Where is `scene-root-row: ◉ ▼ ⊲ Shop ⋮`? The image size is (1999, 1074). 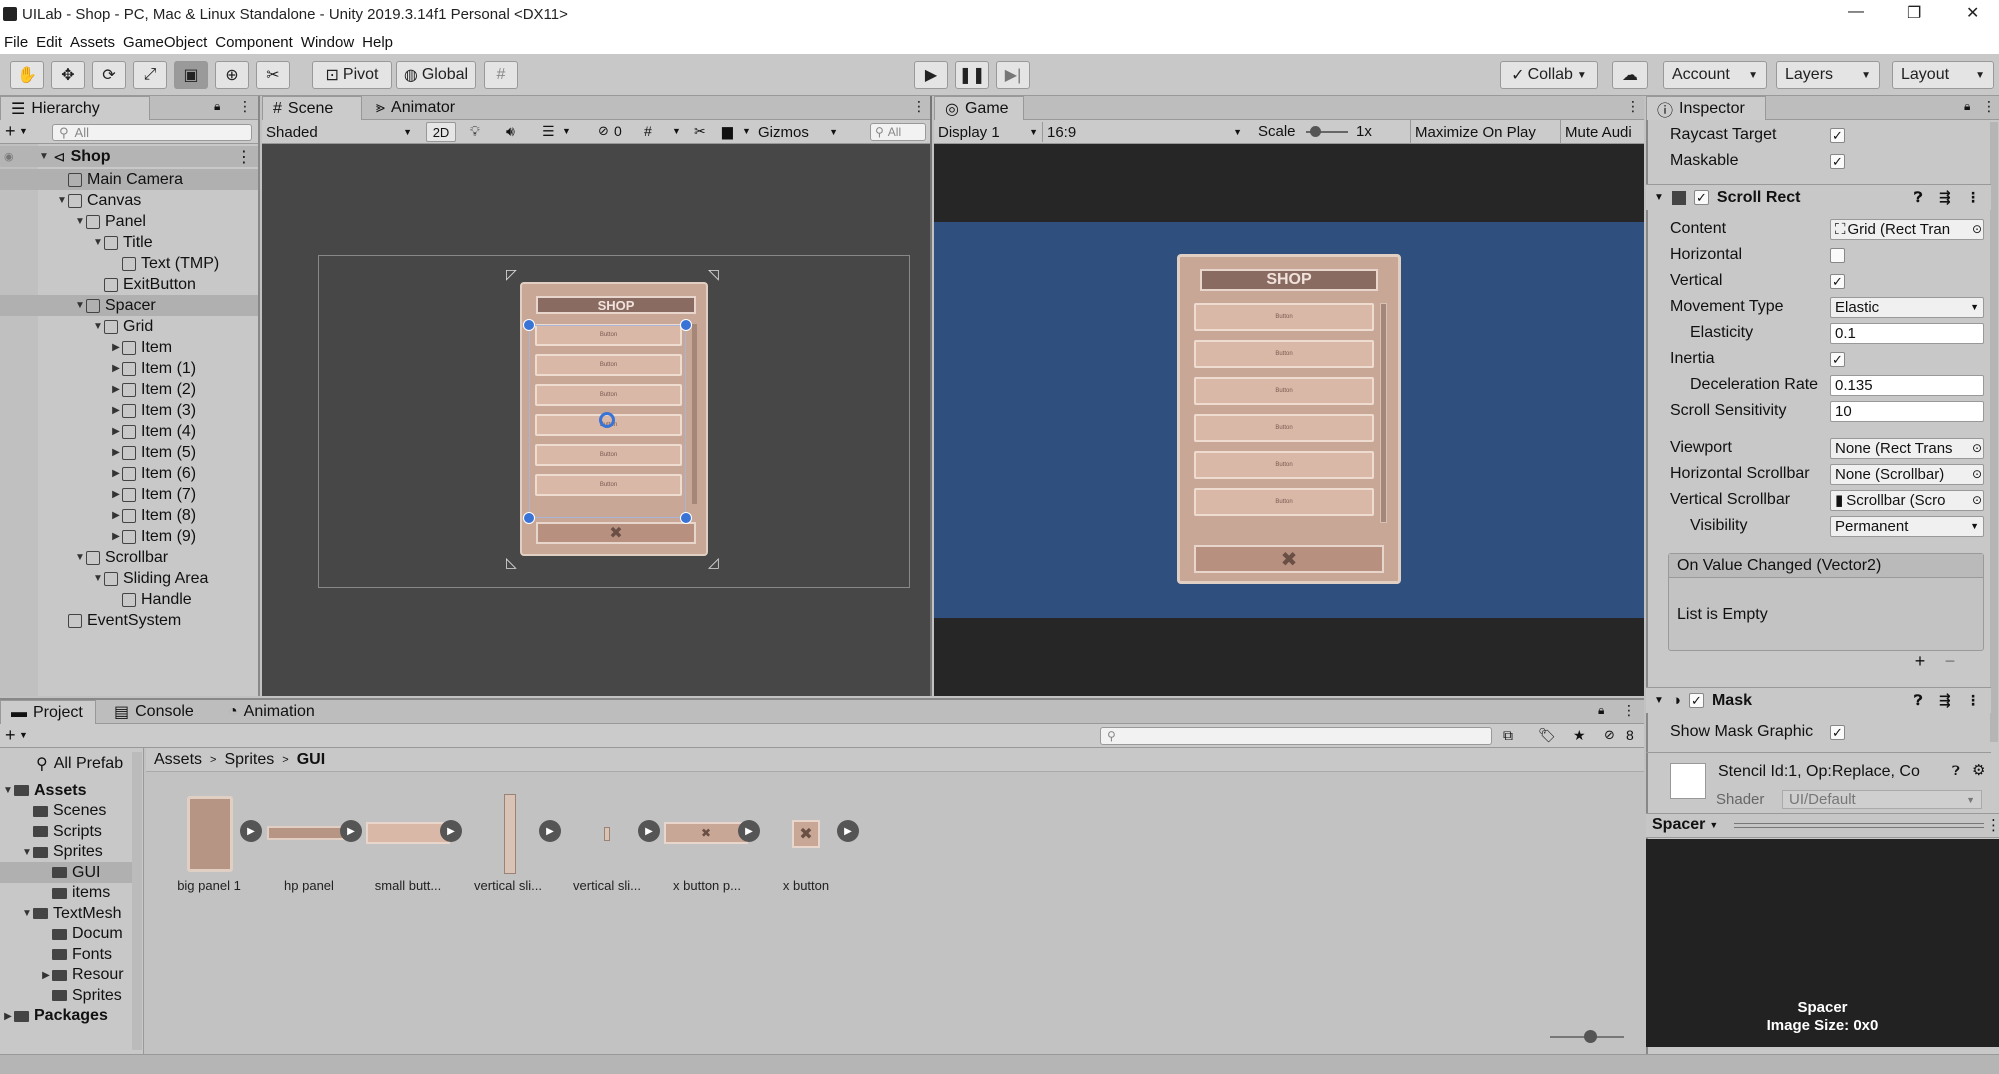
scene-root-row: ◉ ▼ ⊲ Shop ⋮ is located at coordinates (129, 156).